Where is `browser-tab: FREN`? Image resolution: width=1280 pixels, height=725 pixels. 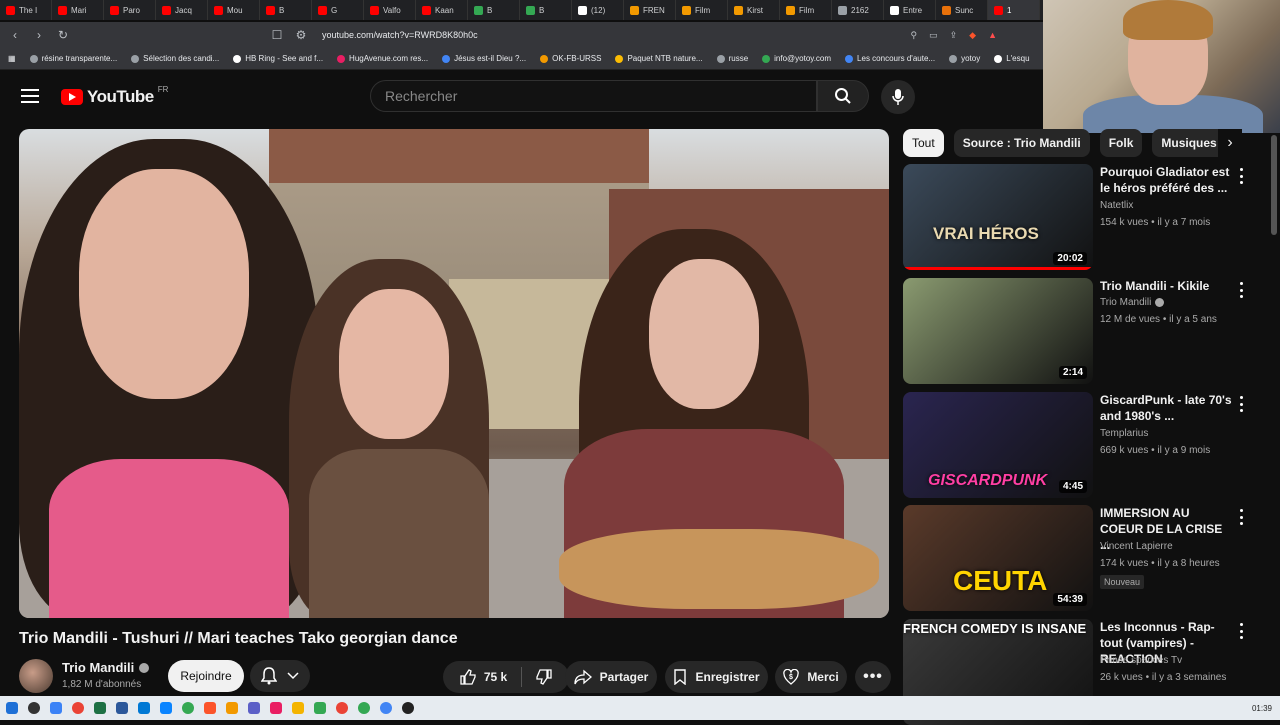
browser-tab: FREN is located at coordinates (650, 10).